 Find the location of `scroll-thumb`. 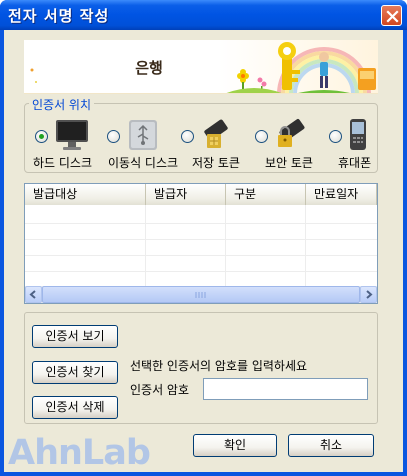

scroll-thumb is located at coordinates (201, 294).